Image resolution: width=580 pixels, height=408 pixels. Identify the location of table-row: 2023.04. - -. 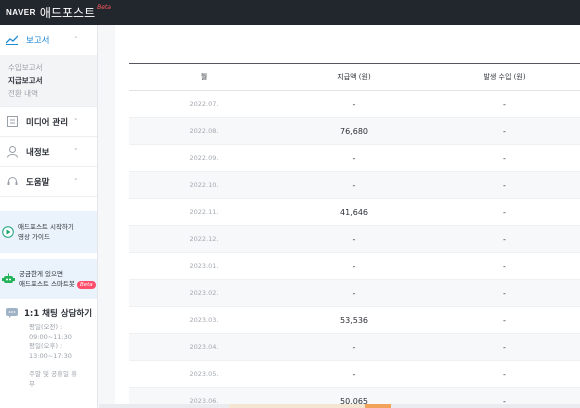
(354, 347).